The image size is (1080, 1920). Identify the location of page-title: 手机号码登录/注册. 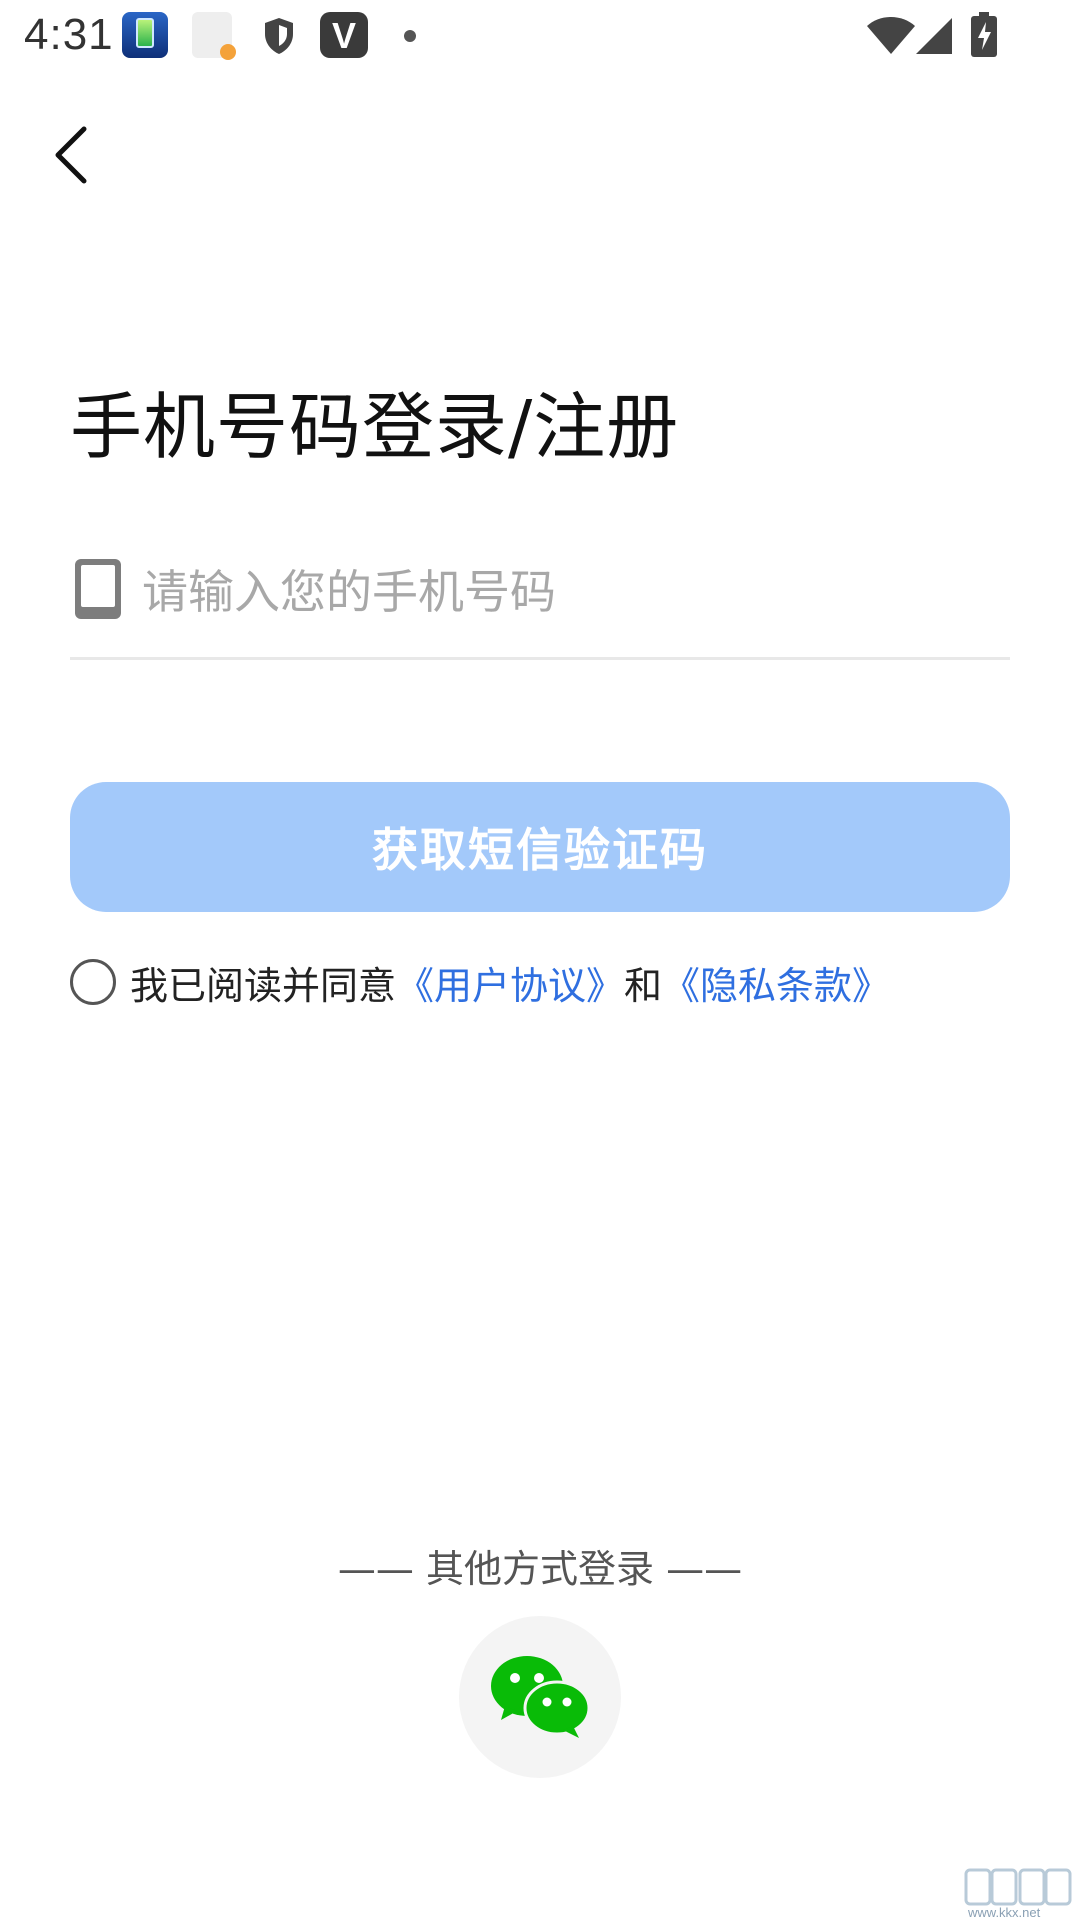
(375, 427).